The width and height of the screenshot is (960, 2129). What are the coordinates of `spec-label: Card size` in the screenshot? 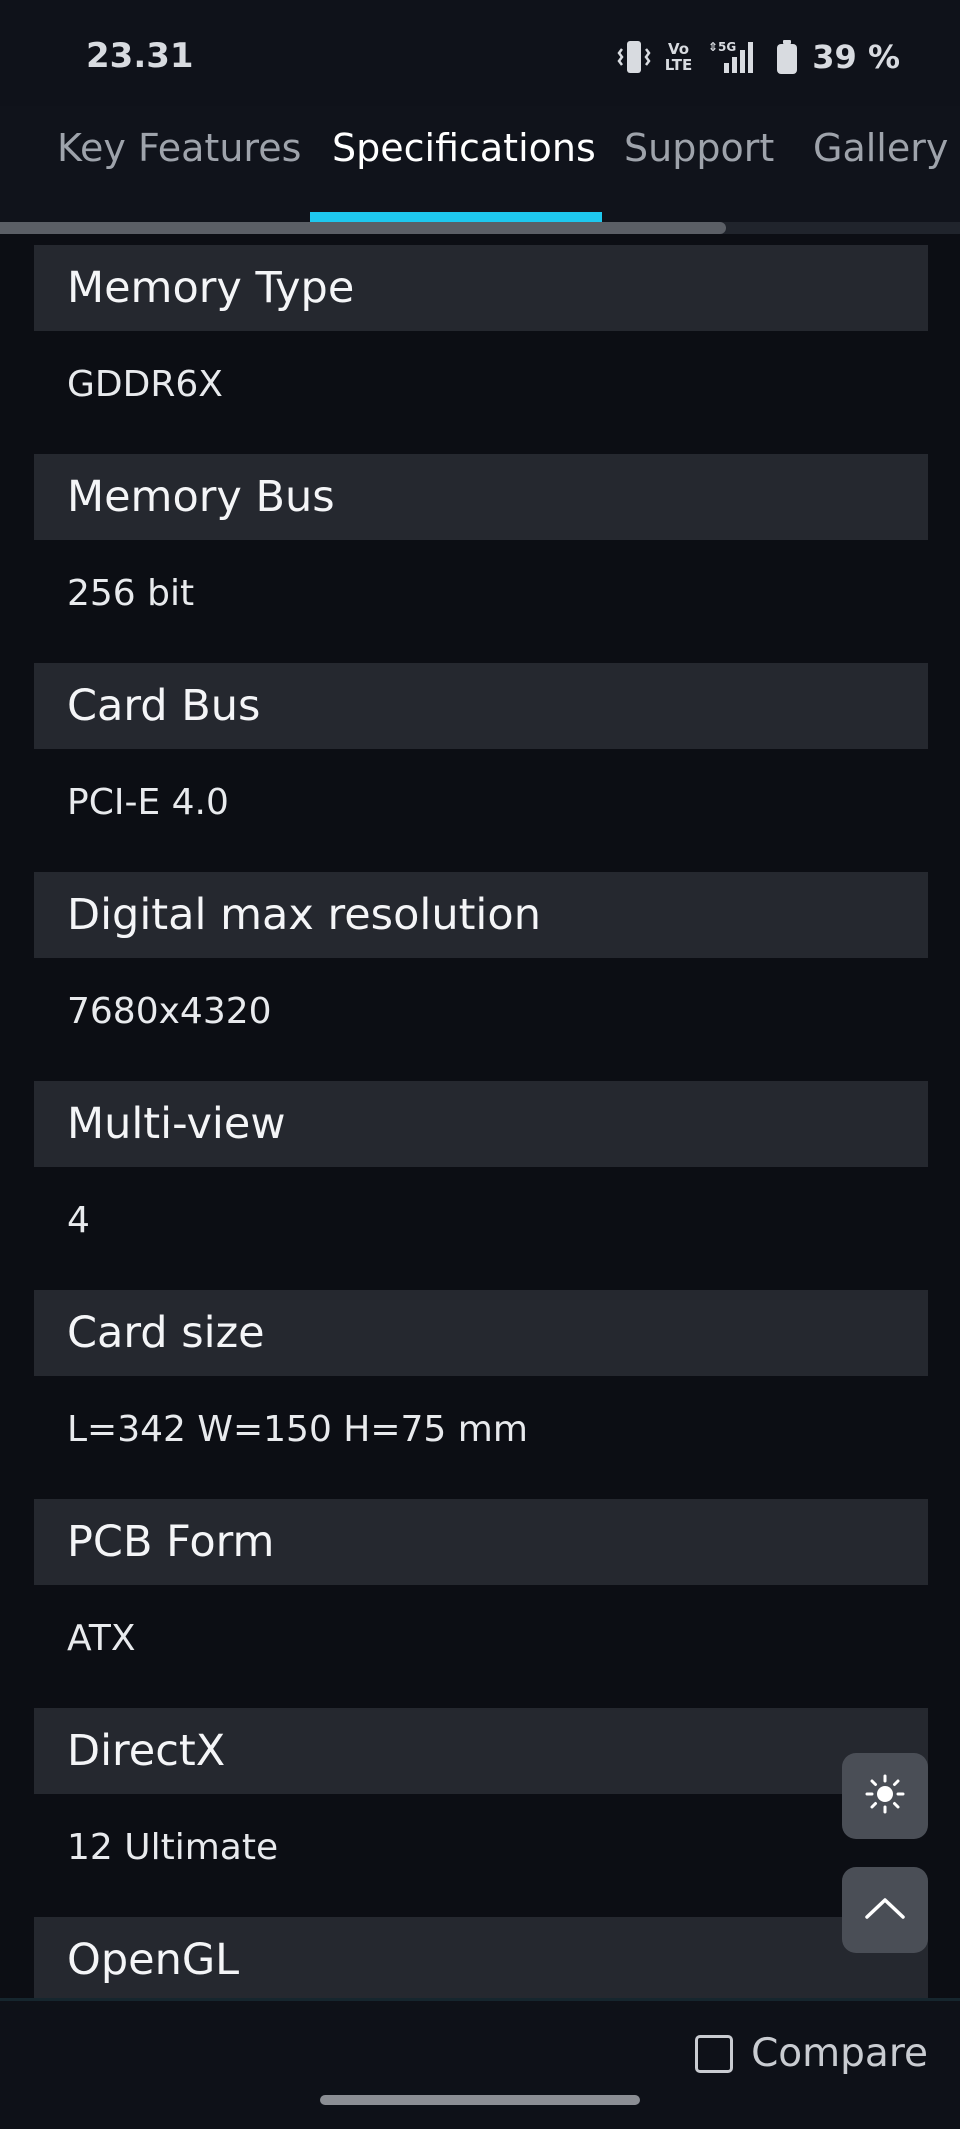 It's located at (481, 1333).